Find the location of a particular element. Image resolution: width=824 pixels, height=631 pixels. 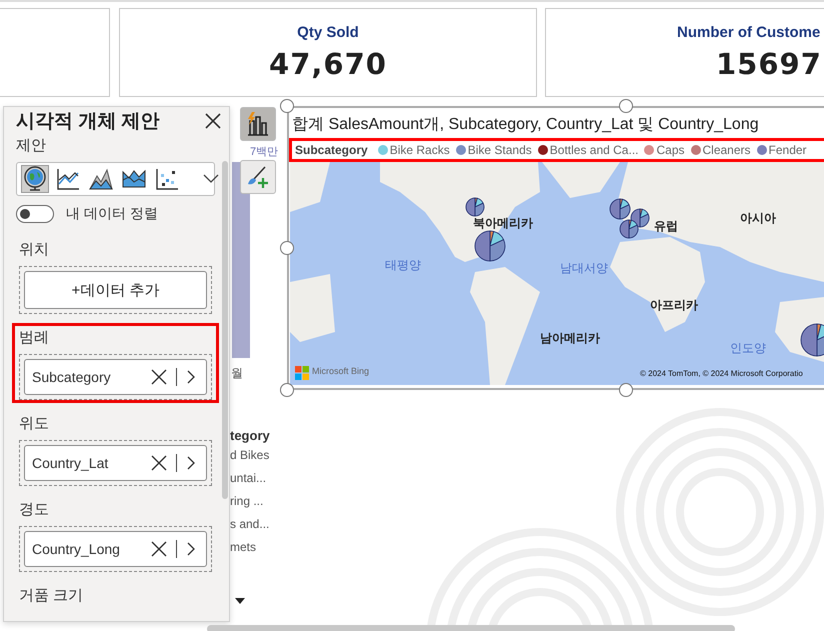

section-label: 위도 is located at coordinates (34, 423).